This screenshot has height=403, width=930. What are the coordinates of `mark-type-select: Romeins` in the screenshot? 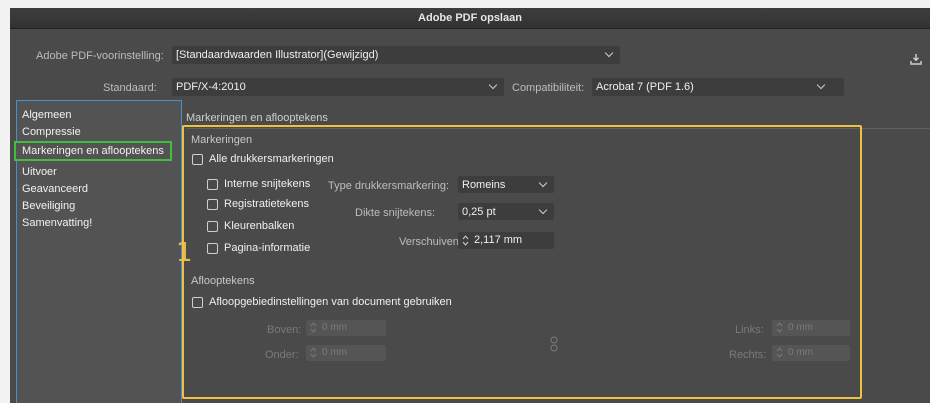 It's located at (506, 184).